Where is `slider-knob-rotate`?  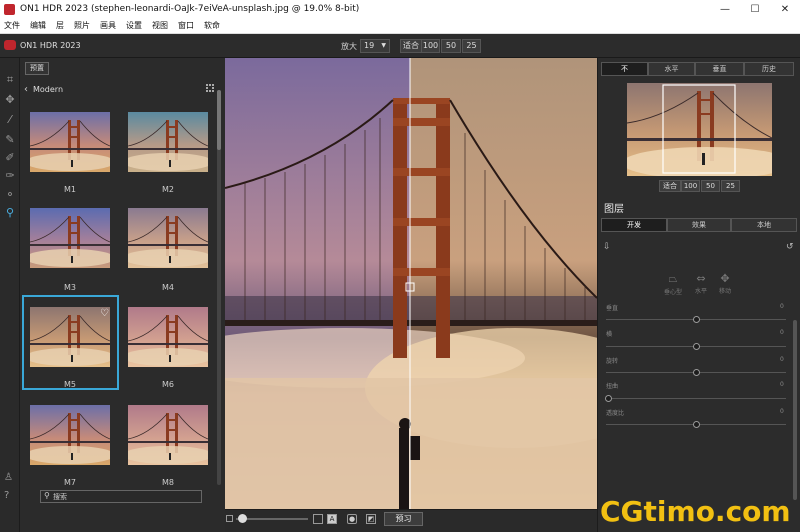 slider-knob-rotate is located at coordinates (696, 372).